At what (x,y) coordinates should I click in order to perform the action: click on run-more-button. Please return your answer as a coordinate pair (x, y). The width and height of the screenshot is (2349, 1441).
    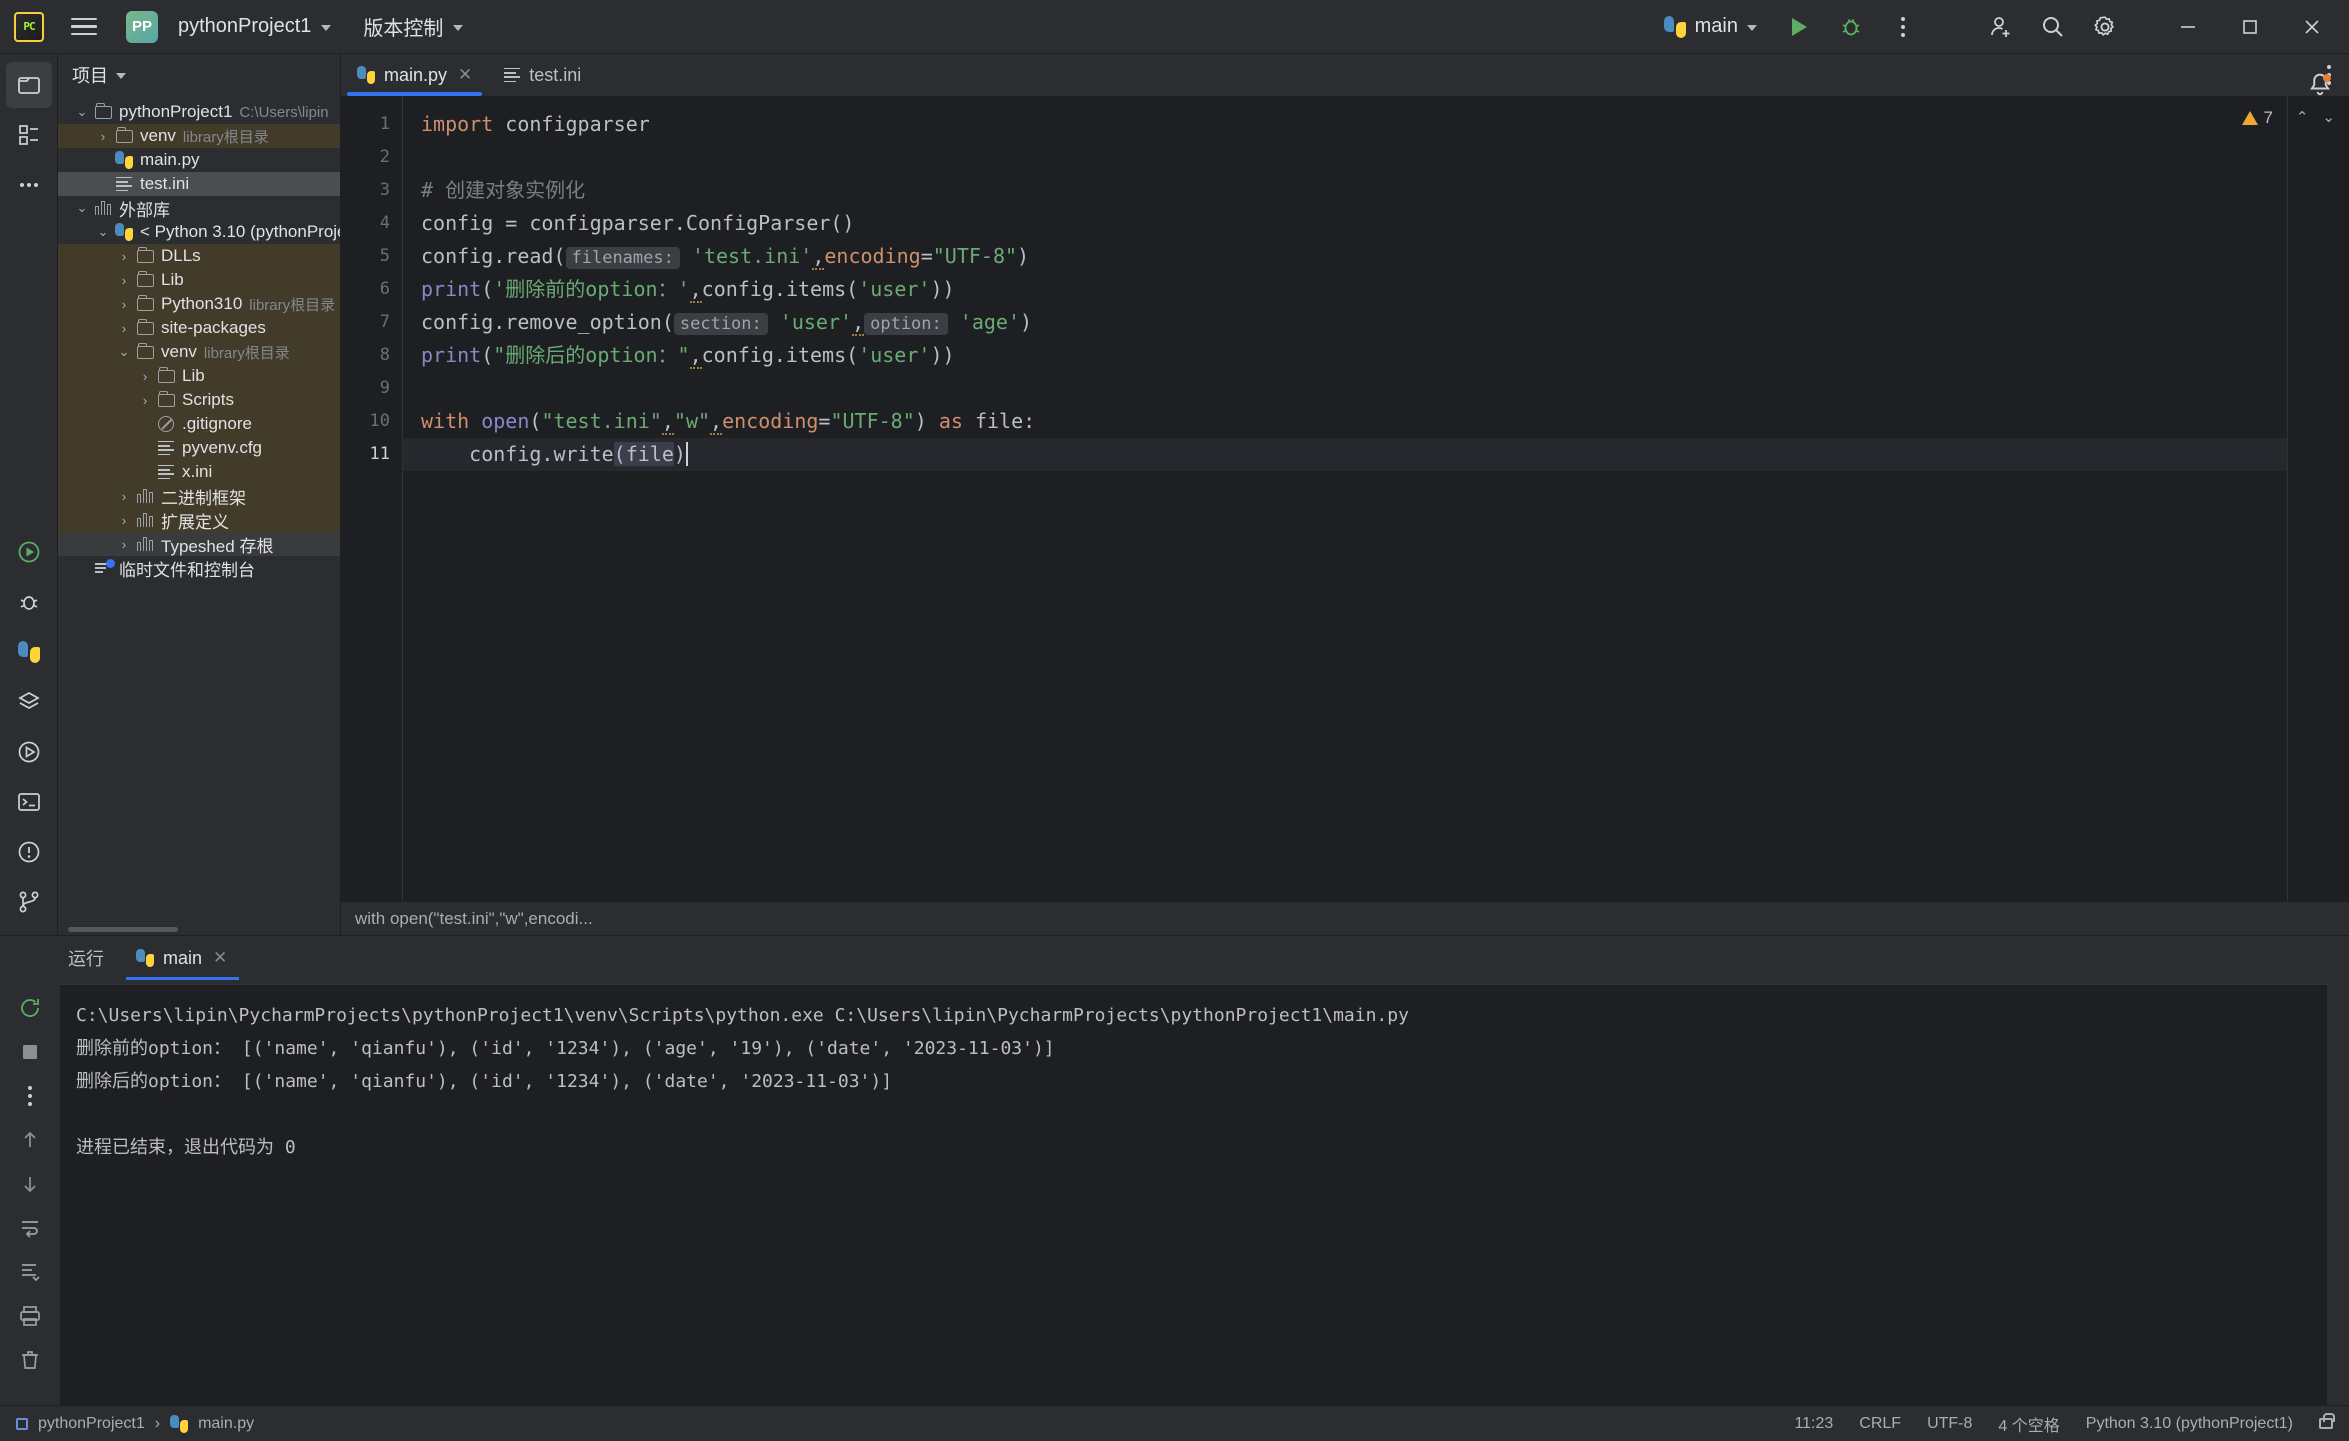
    Looking at the image, I should click on (30, 1096).